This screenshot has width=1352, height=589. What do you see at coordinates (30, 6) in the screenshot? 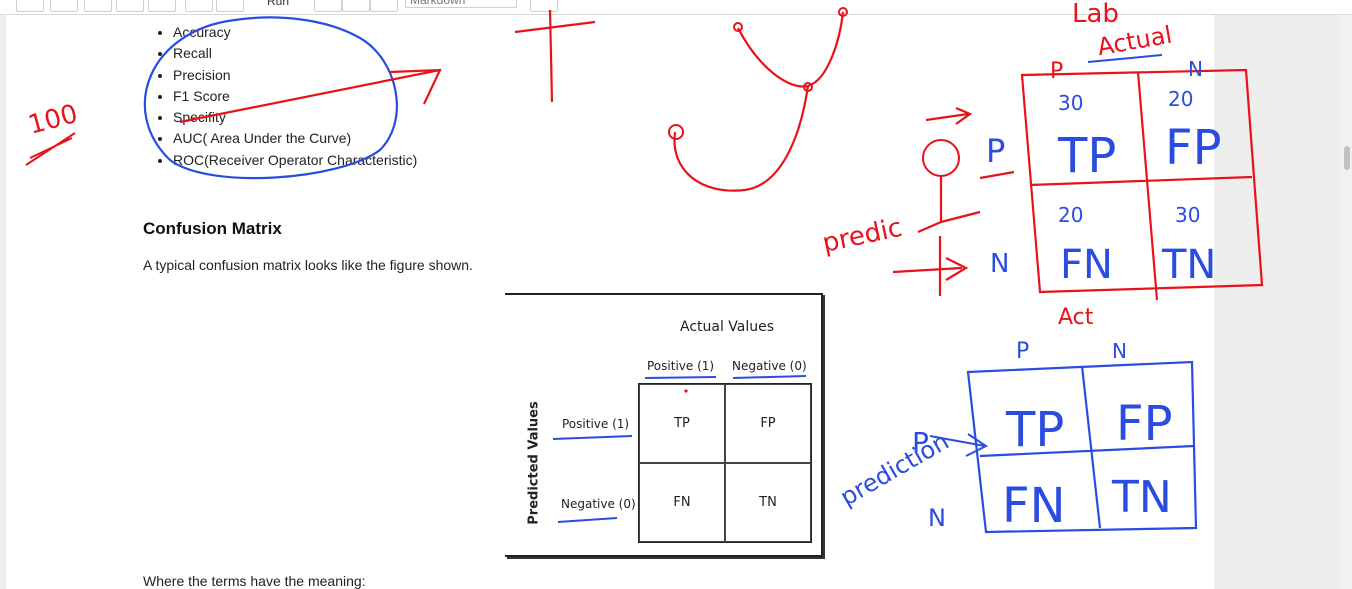
I see `save-icon` at bounding box center [30, 6].